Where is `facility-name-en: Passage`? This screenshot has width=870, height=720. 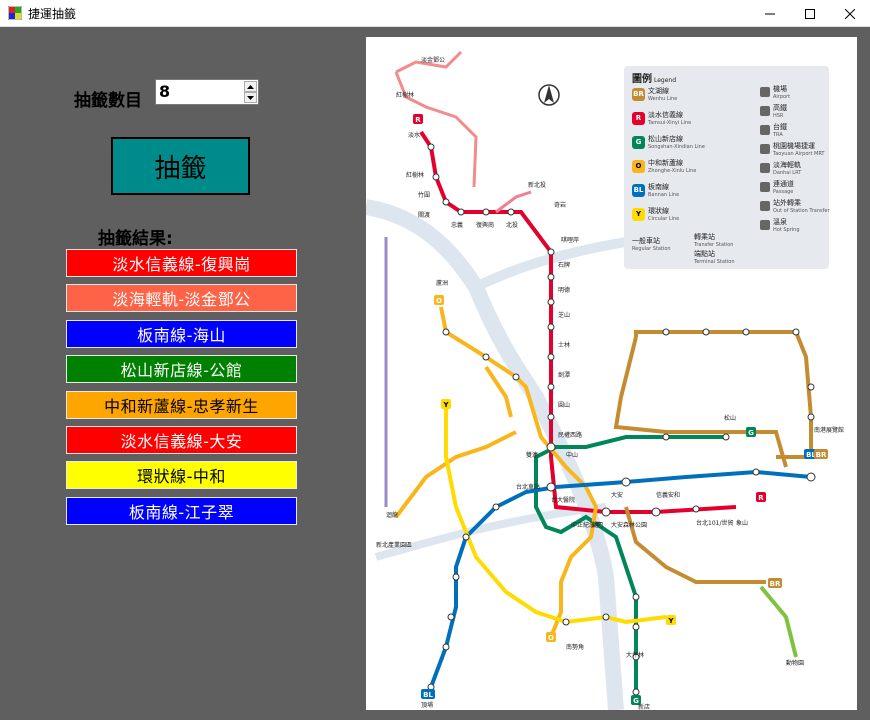 facility-name-en: Passage is located at coordinates (783, 192).